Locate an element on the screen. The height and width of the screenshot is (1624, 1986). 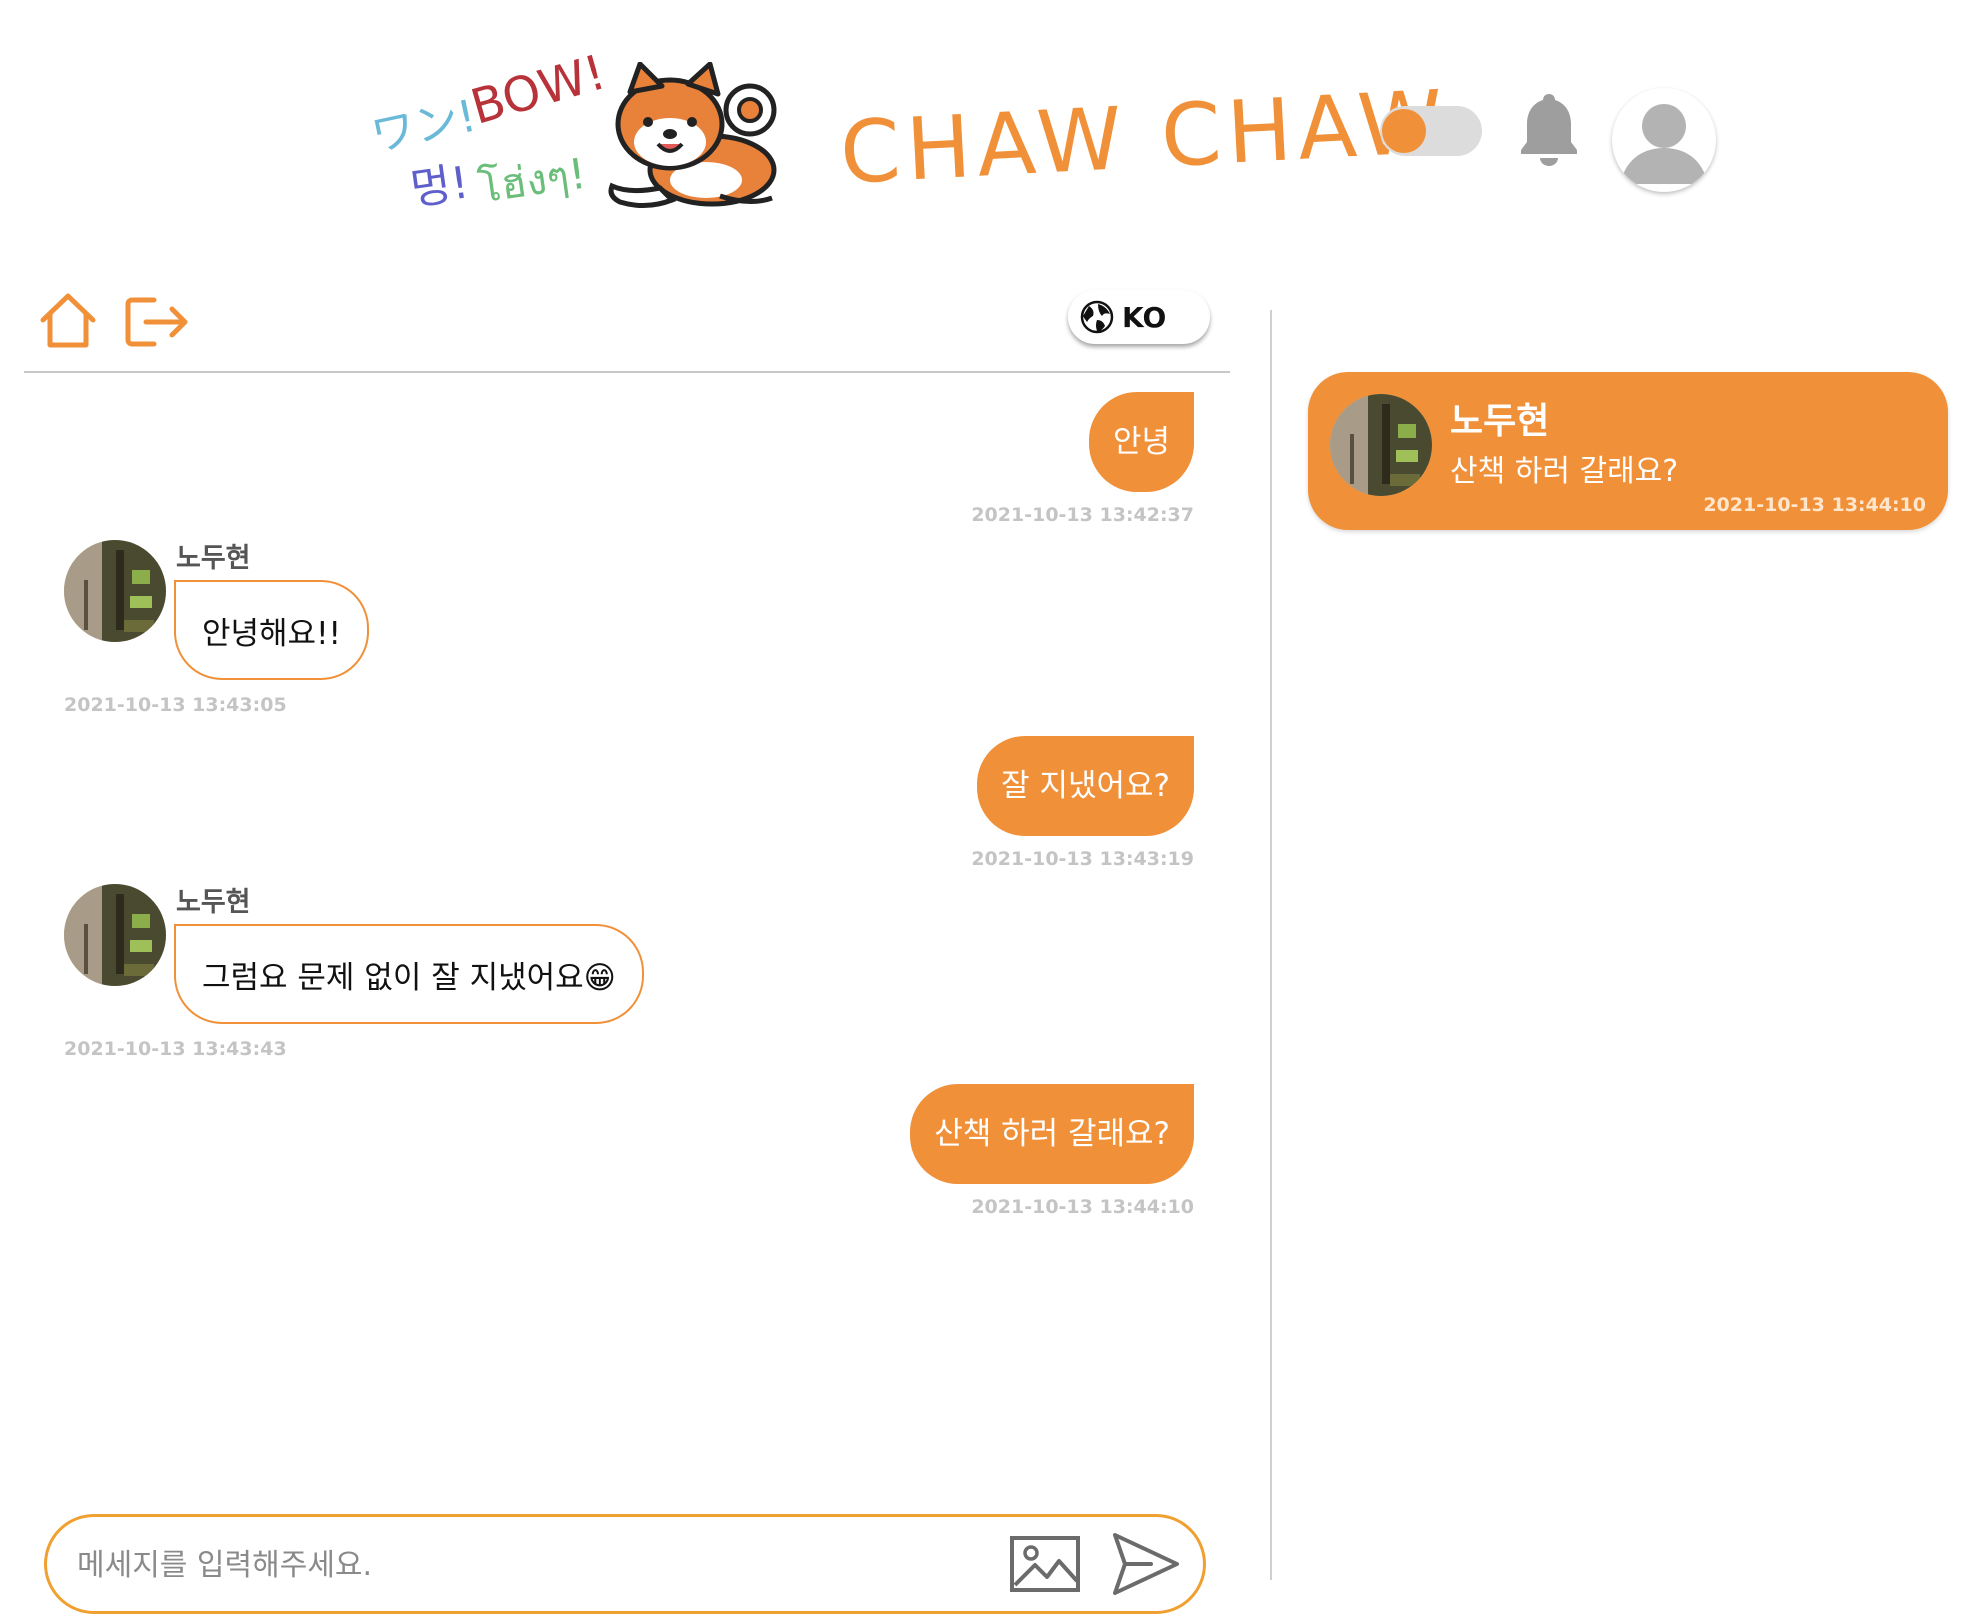
message-bubble: 잘 지냈어요? is located at coordinates (1085, 786).